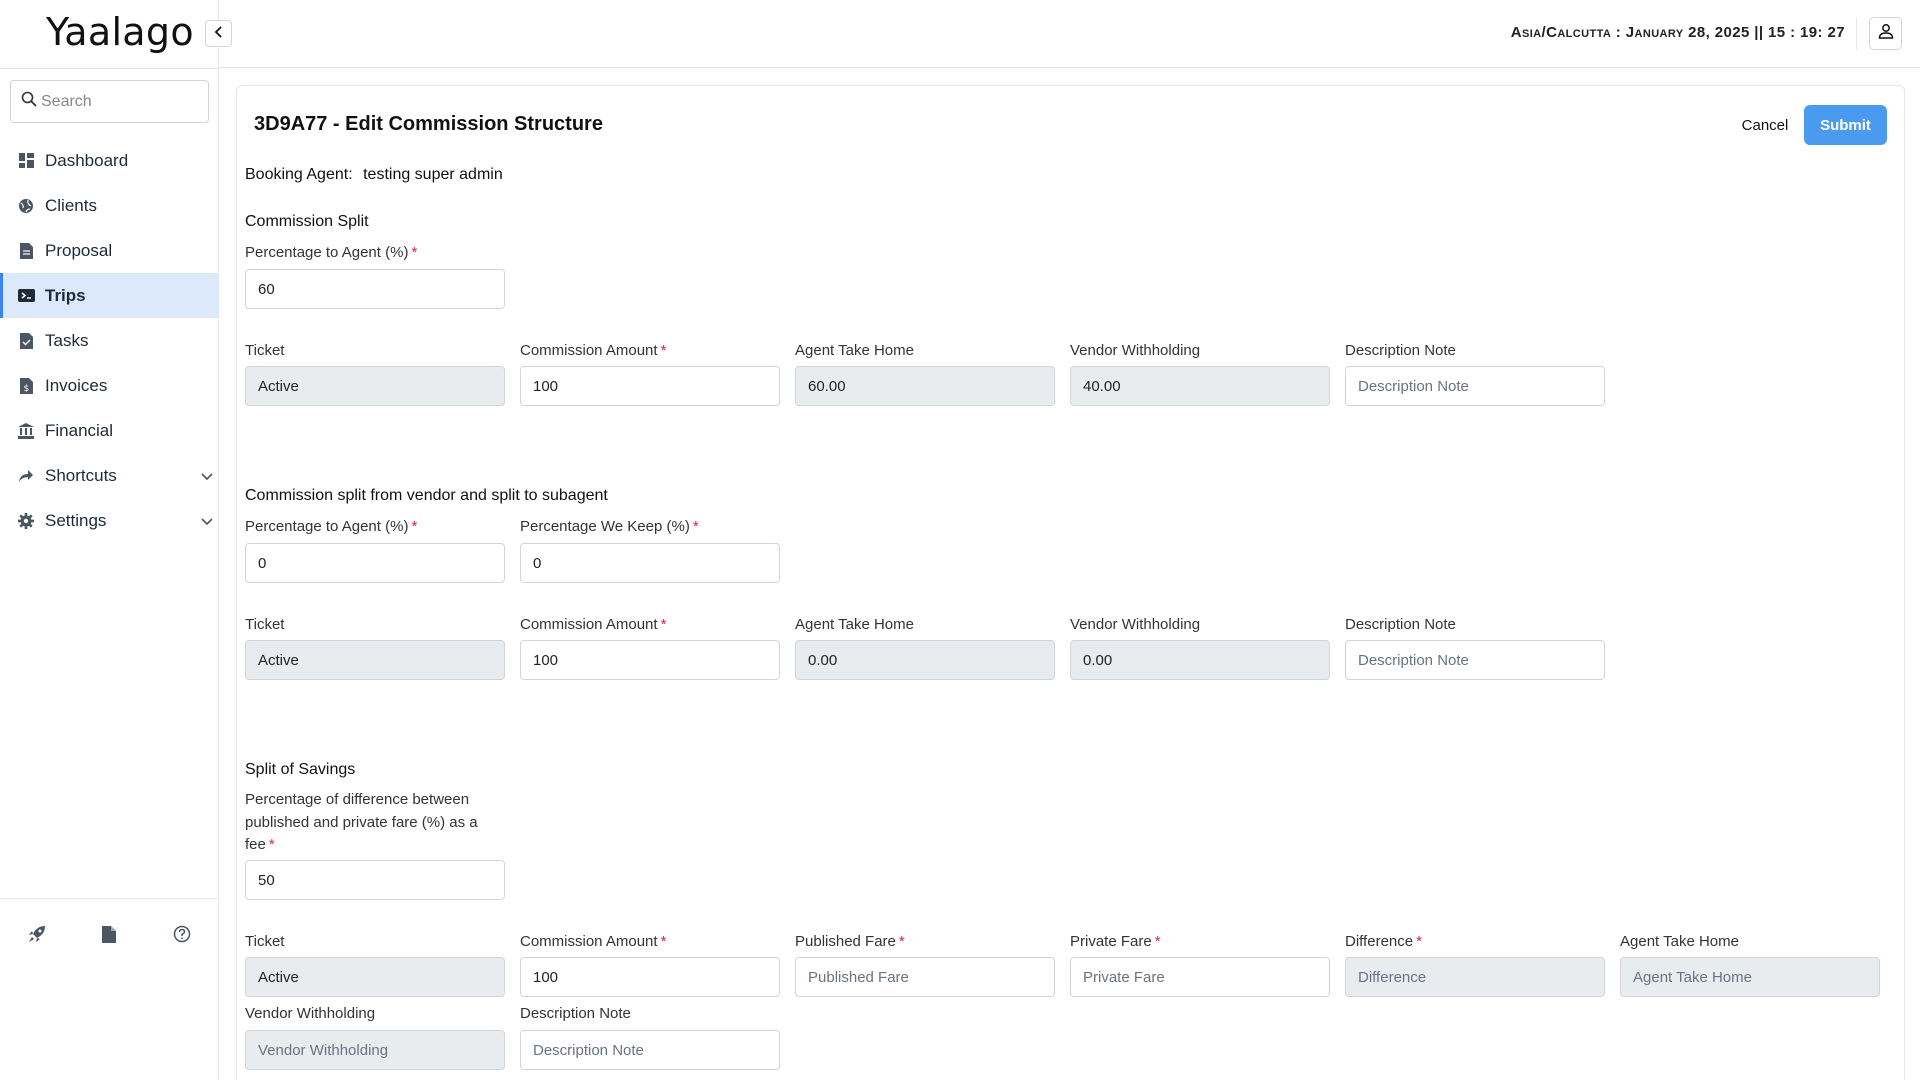 This screenshot has width=1920, height=1080. I want to click on sidebar-footer, so click(109, 929).